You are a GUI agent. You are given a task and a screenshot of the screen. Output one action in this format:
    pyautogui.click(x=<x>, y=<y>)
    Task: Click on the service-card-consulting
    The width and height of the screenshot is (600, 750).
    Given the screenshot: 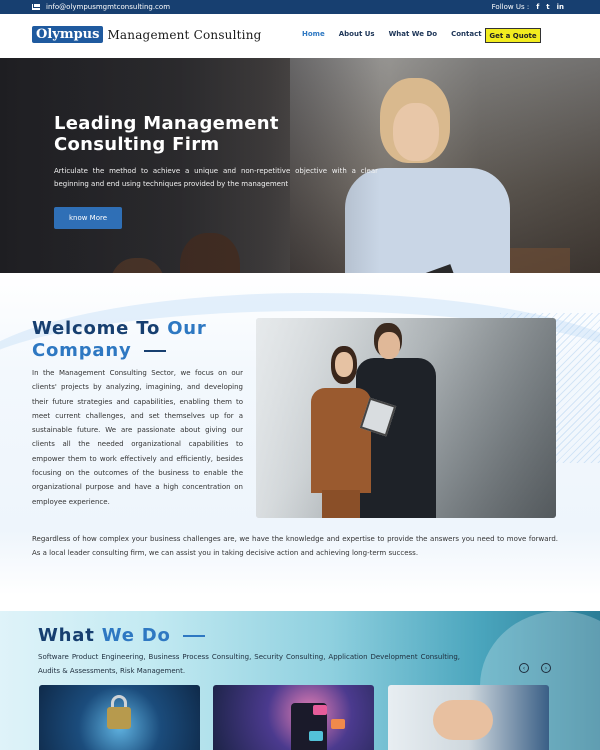 What is the action you would take?
    pyautogui.click(x=468, y=717)
    